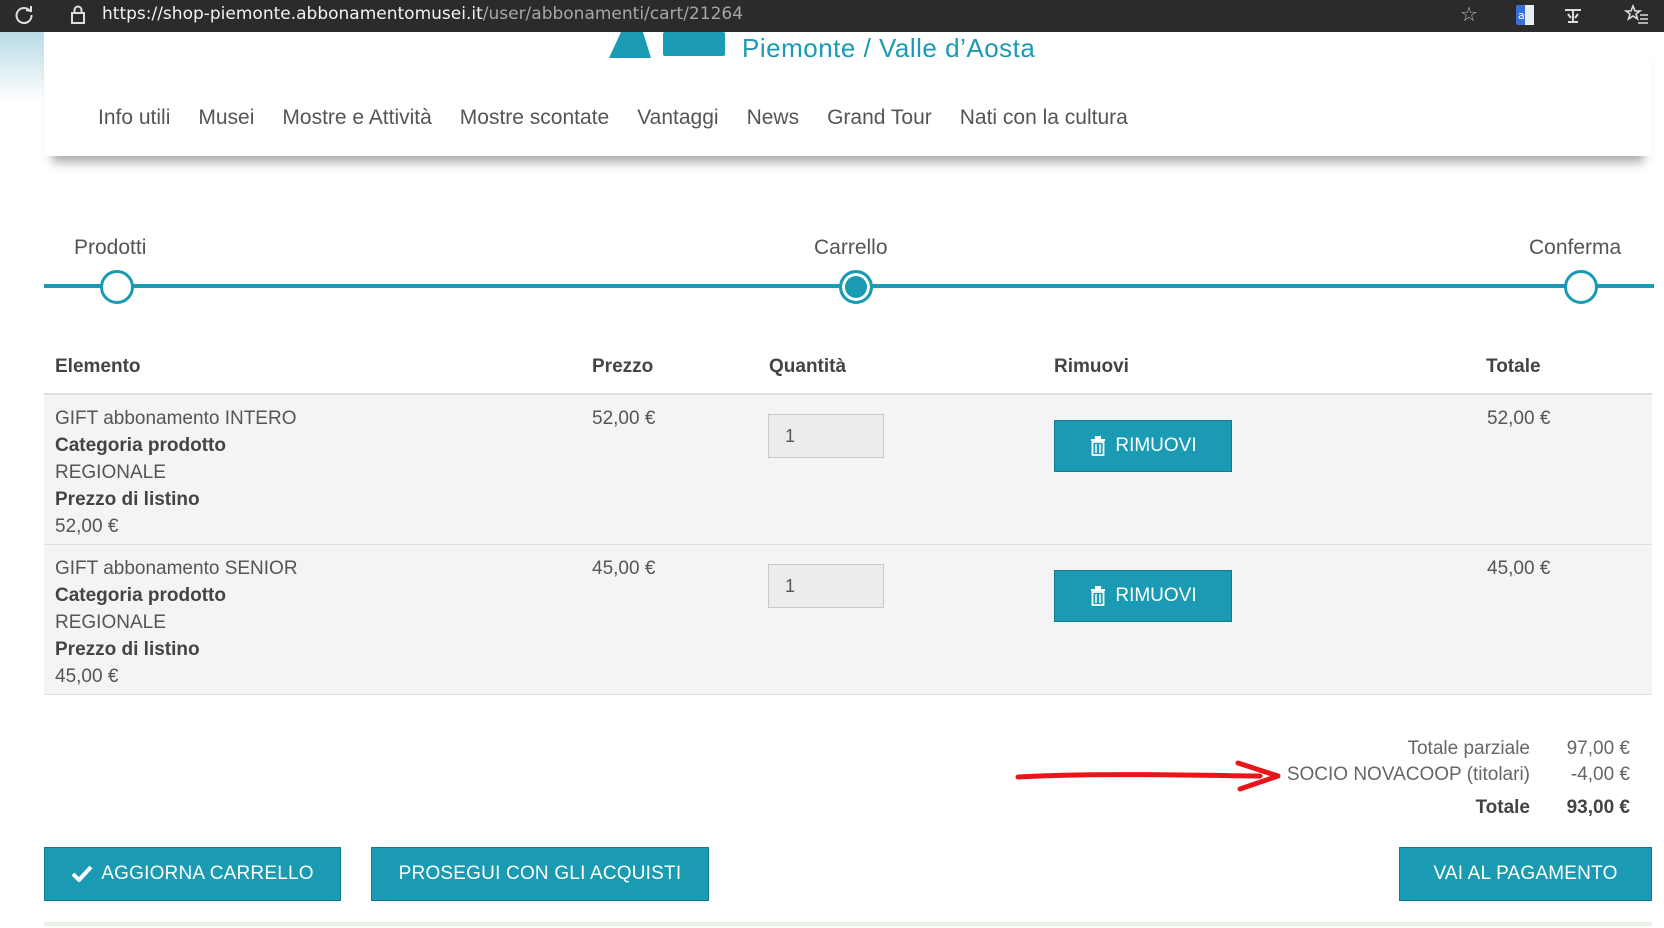  Describe the element at coordinates (1044, 118) in the screenshot. I see `nav-item-nati-con-la-cultura: Nati con la cultura` at that location.